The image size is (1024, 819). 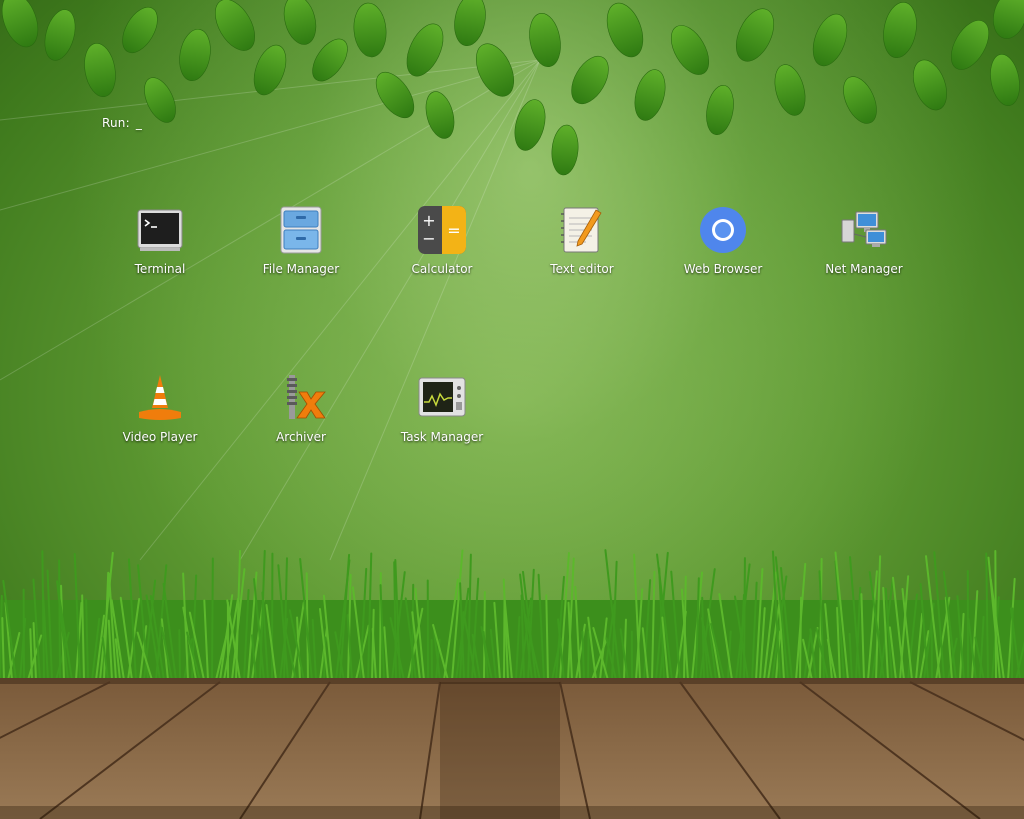 I want to click on app-label: Calculator, so click(x=442, y=269).